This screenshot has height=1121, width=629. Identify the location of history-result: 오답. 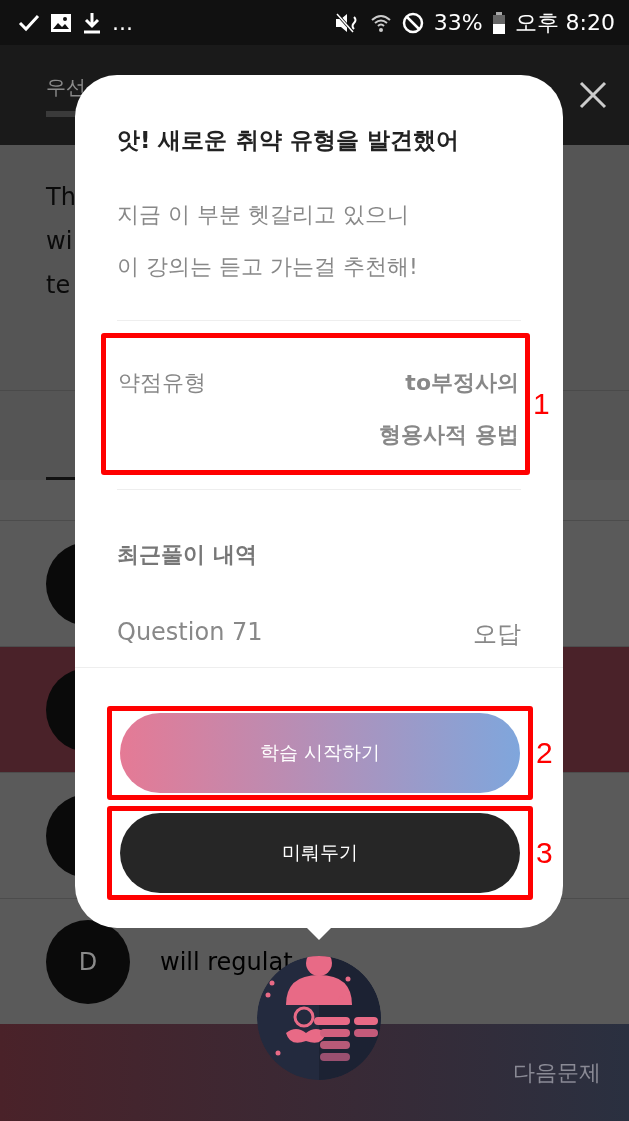
(497, 634).